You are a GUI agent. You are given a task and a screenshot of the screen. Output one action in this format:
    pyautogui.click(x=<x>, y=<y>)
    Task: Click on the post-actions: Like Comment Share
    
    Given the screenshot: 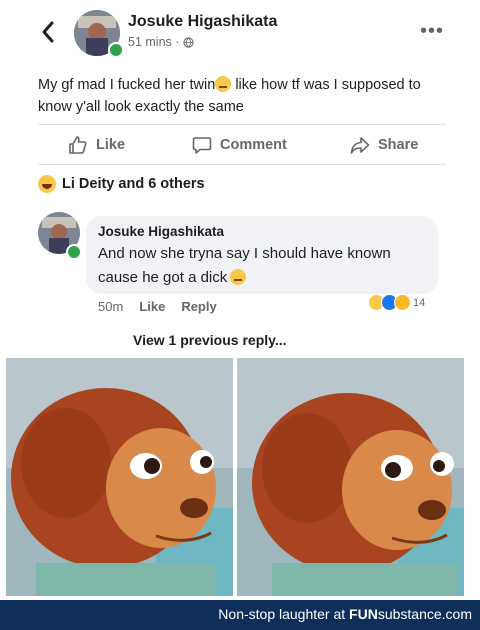 What is the action you would take?
    pyautogui.click(x=243, y=145)
    